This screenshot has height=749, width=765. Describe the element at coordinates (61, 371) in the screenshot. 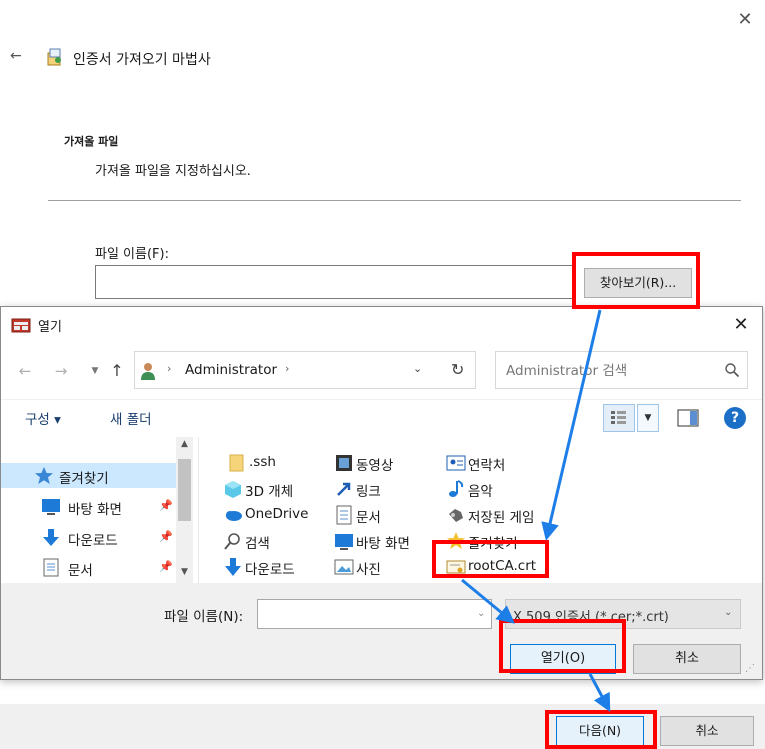

I see `forward-arrow-icon: →` at that location.